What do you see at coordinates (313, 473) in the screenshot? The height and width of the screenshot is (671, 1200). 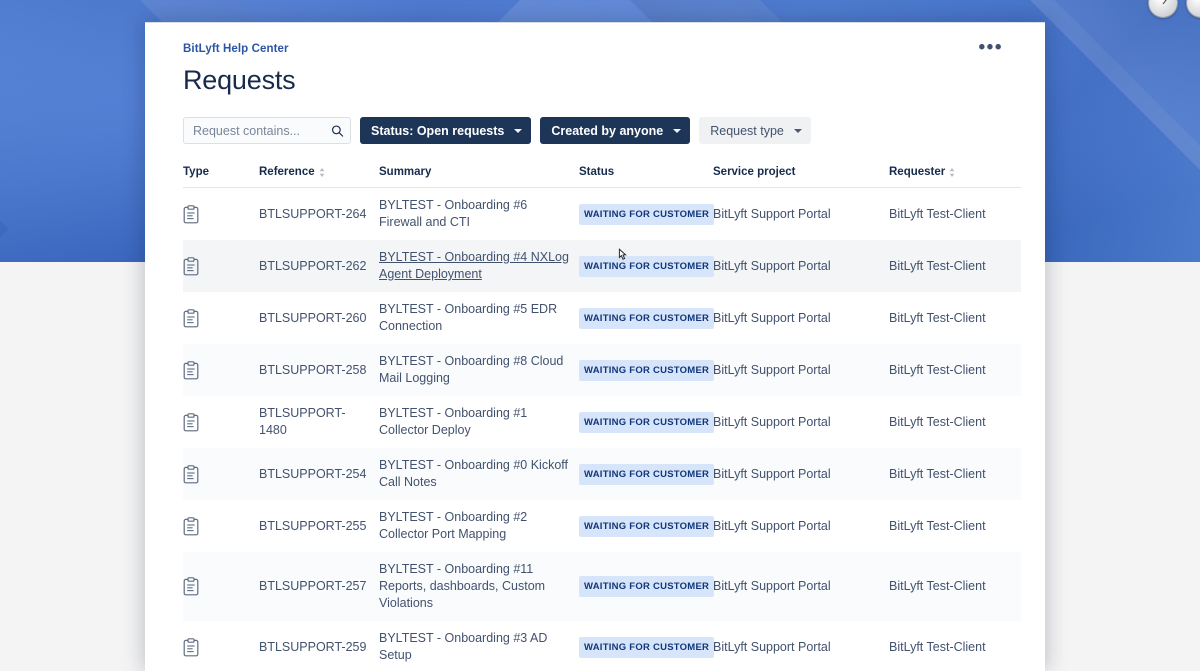 I see `cell-reference: BTLSUPPORT-254` at bounding box center [313, 473].